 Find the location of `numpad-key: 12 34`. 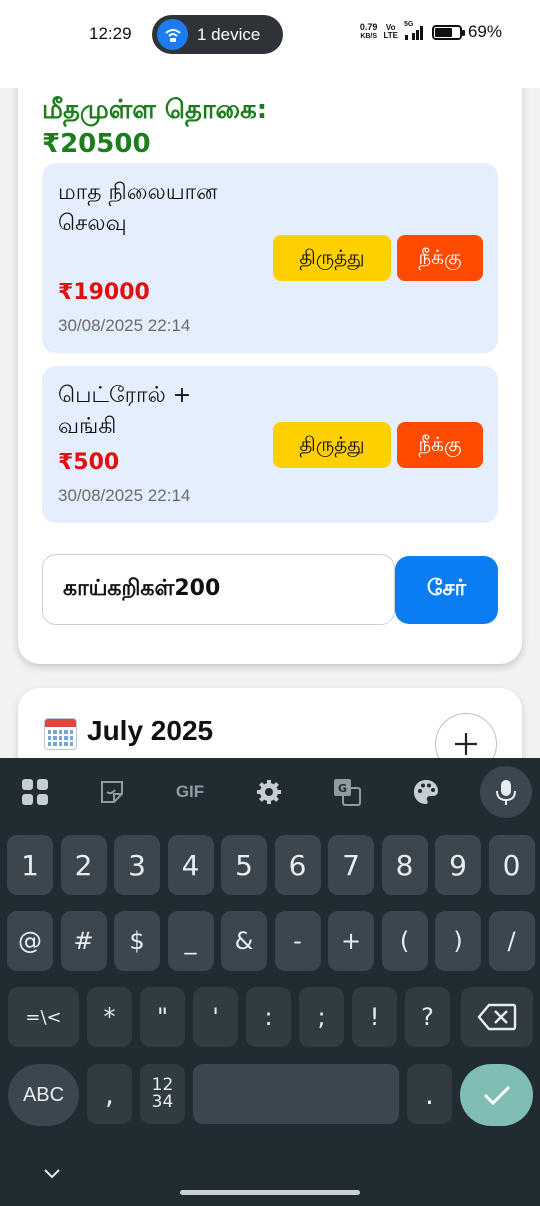

numpad-key: 12 34 is located at coordinates (162, 1094).